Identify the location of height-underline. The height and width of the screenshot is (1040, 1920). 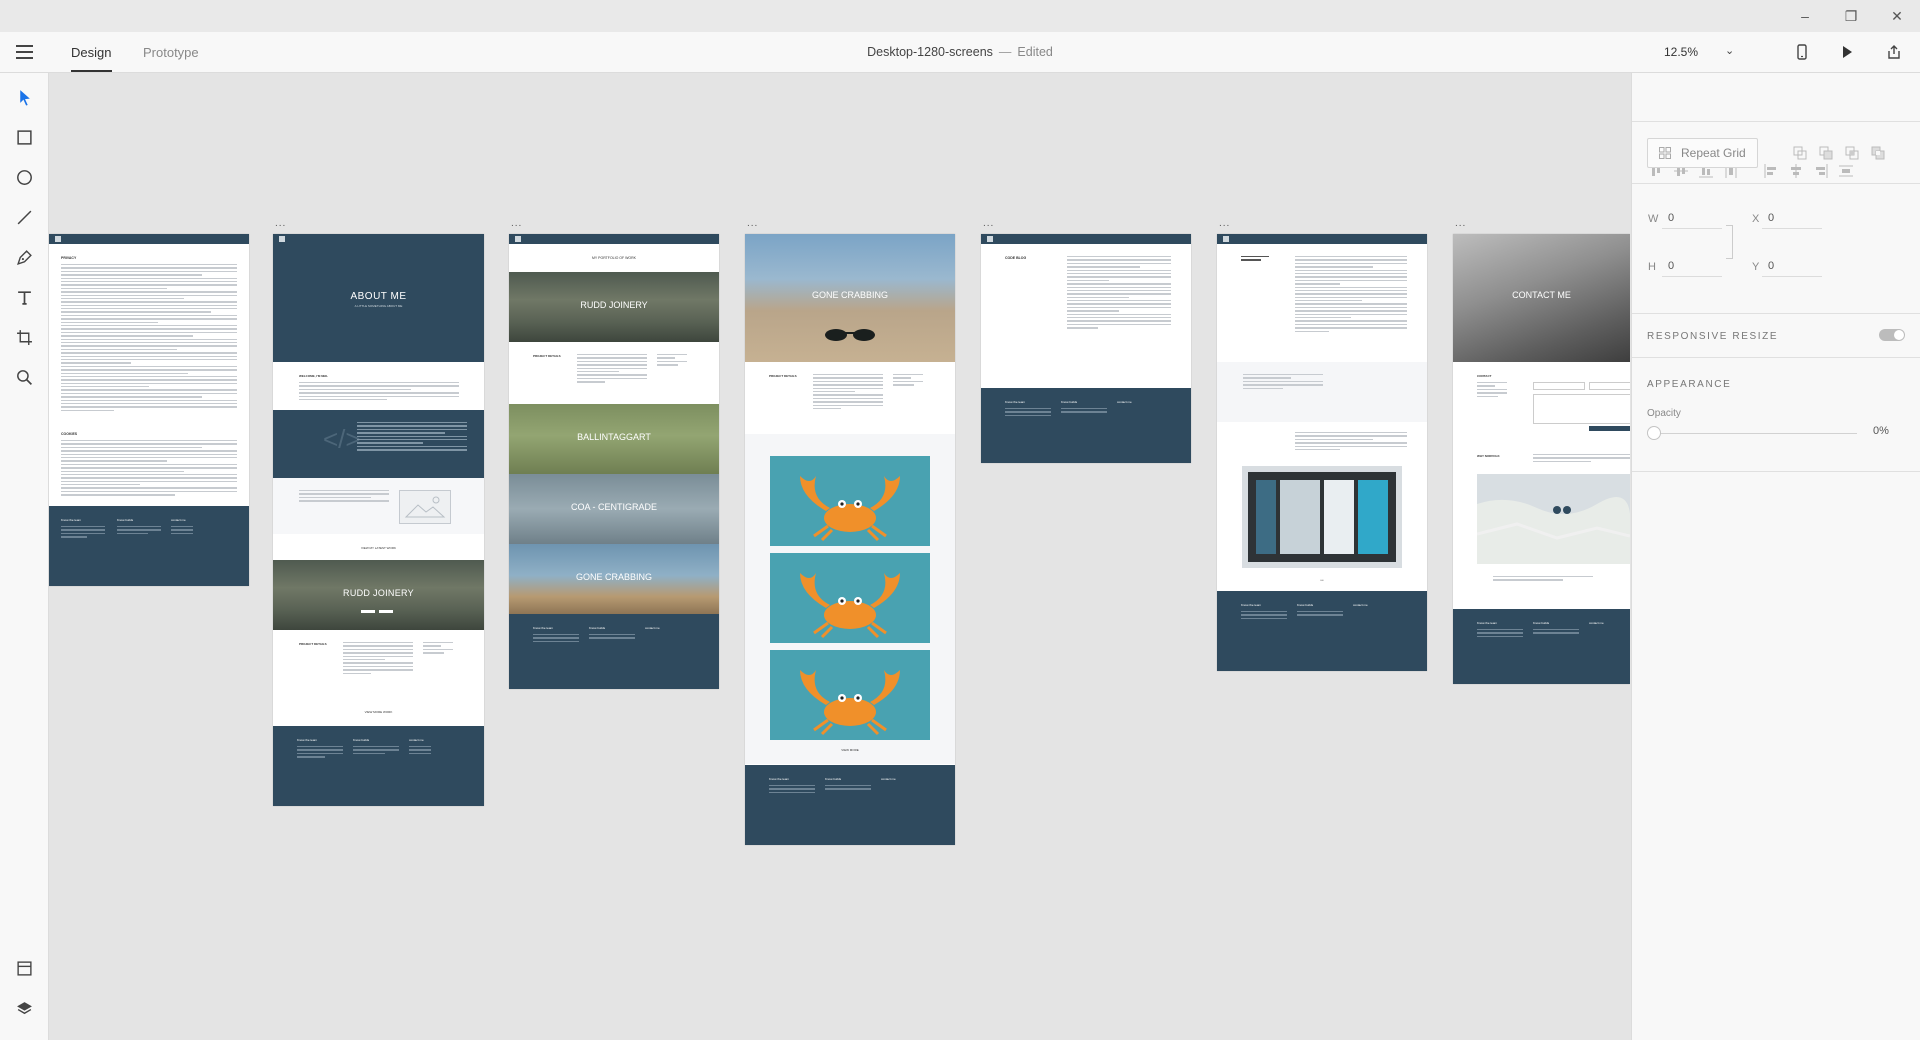
(1692, 276).